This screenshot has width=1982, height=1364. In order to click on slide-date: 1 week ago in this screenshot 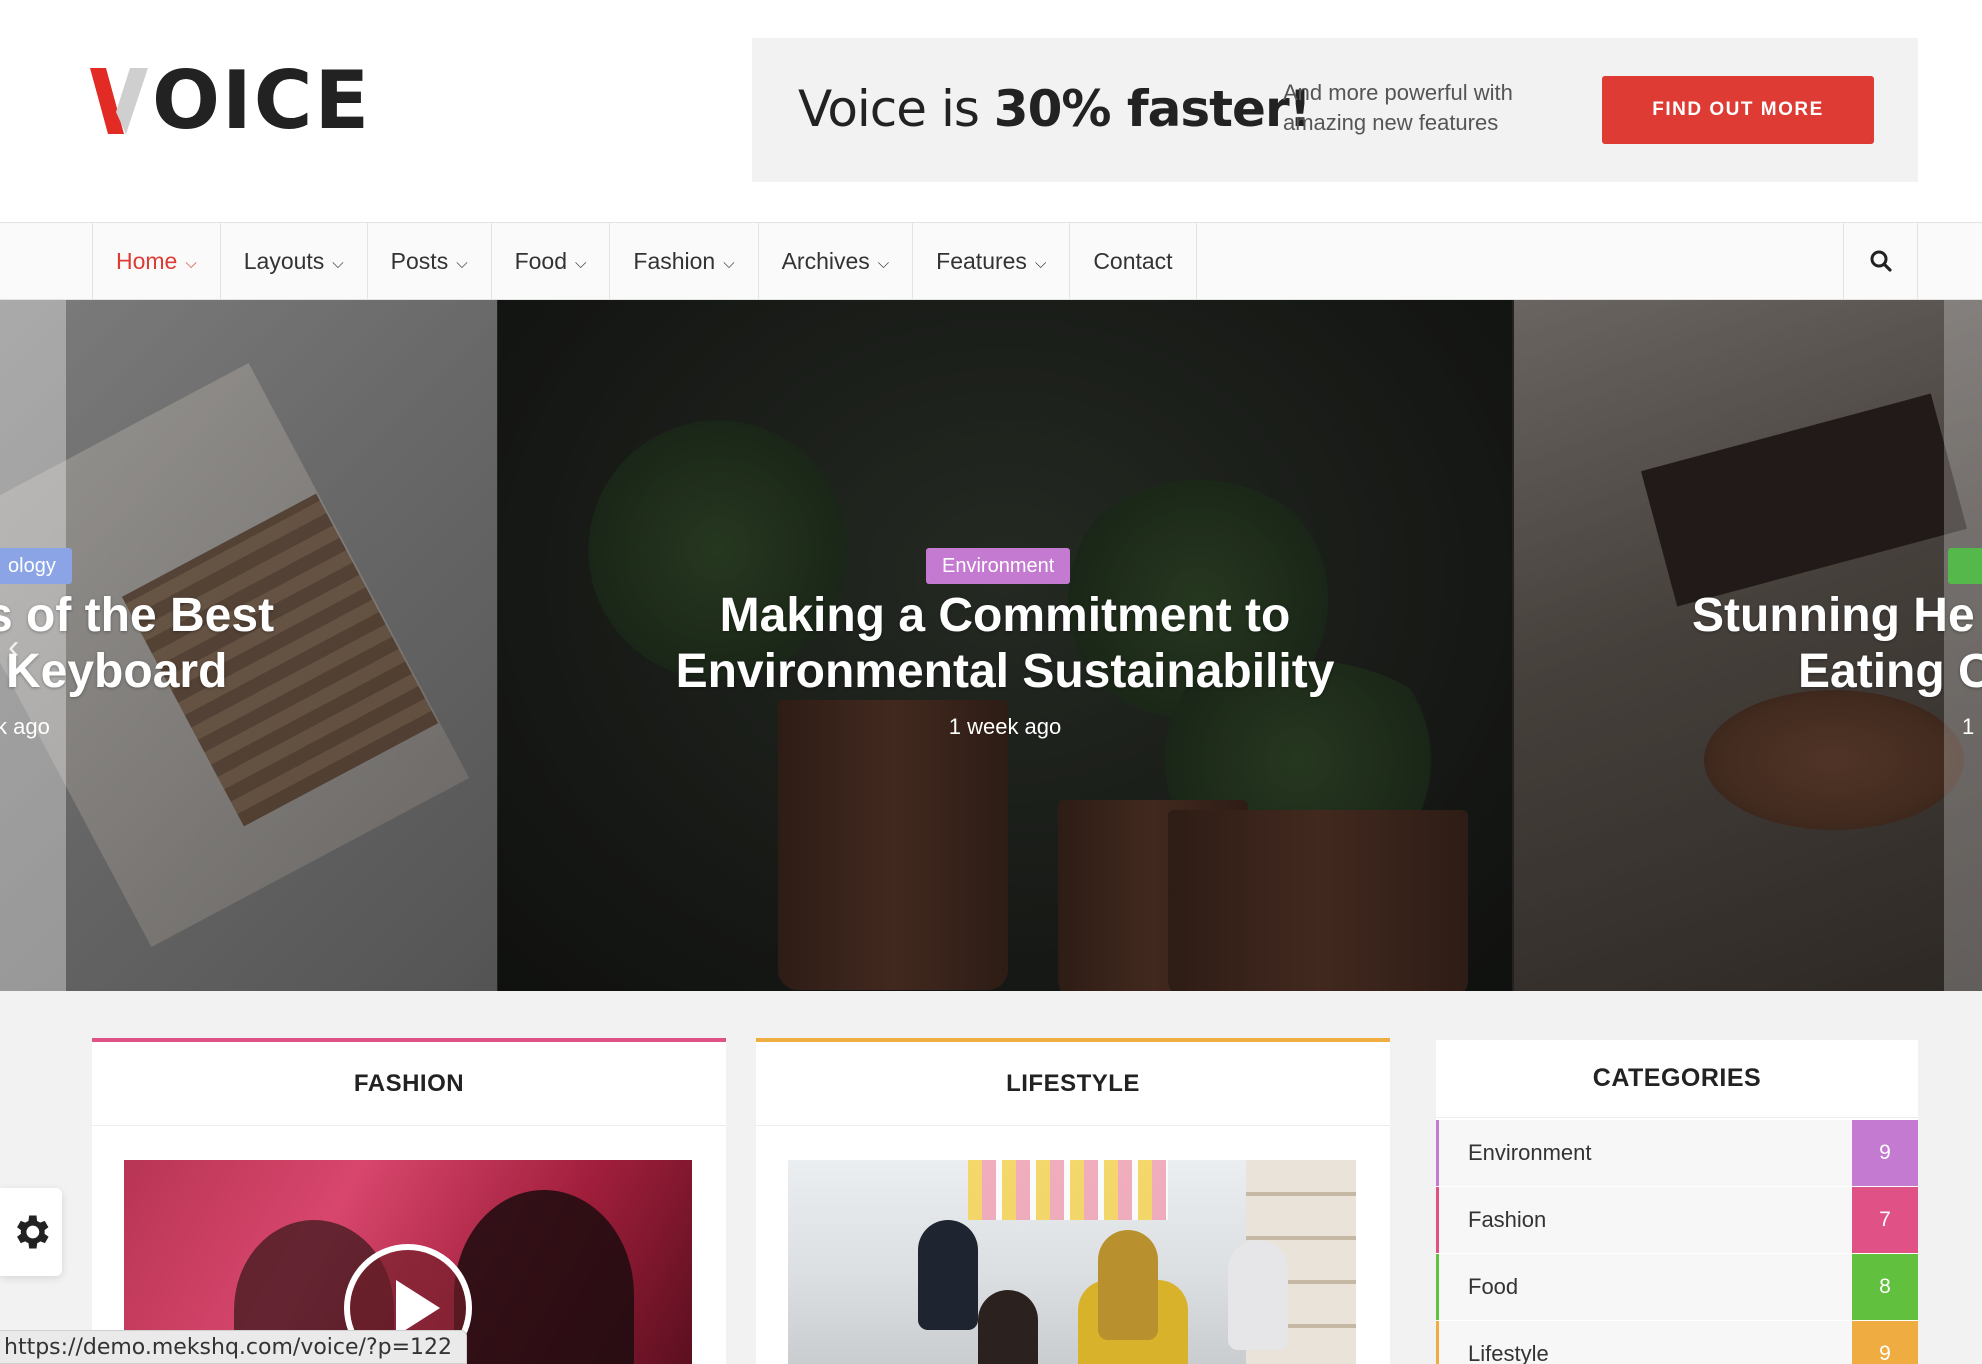, I will do `click(1005, 726)`.